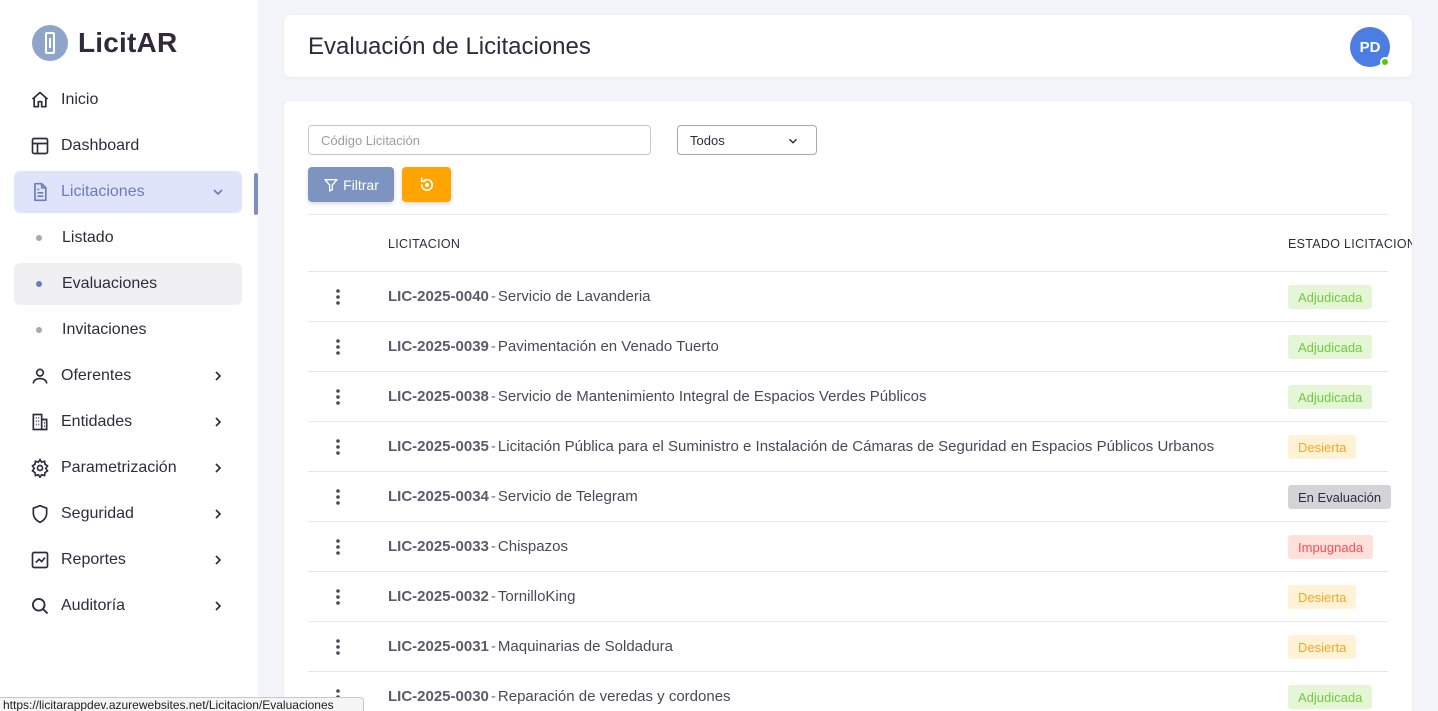 The width and height of the screenshot is (1438, 711). What do you see at coordinates (100, 145) in the screenshot?
I see `sidebar-item-label: Dashboard` at bounding box center [100, 145].